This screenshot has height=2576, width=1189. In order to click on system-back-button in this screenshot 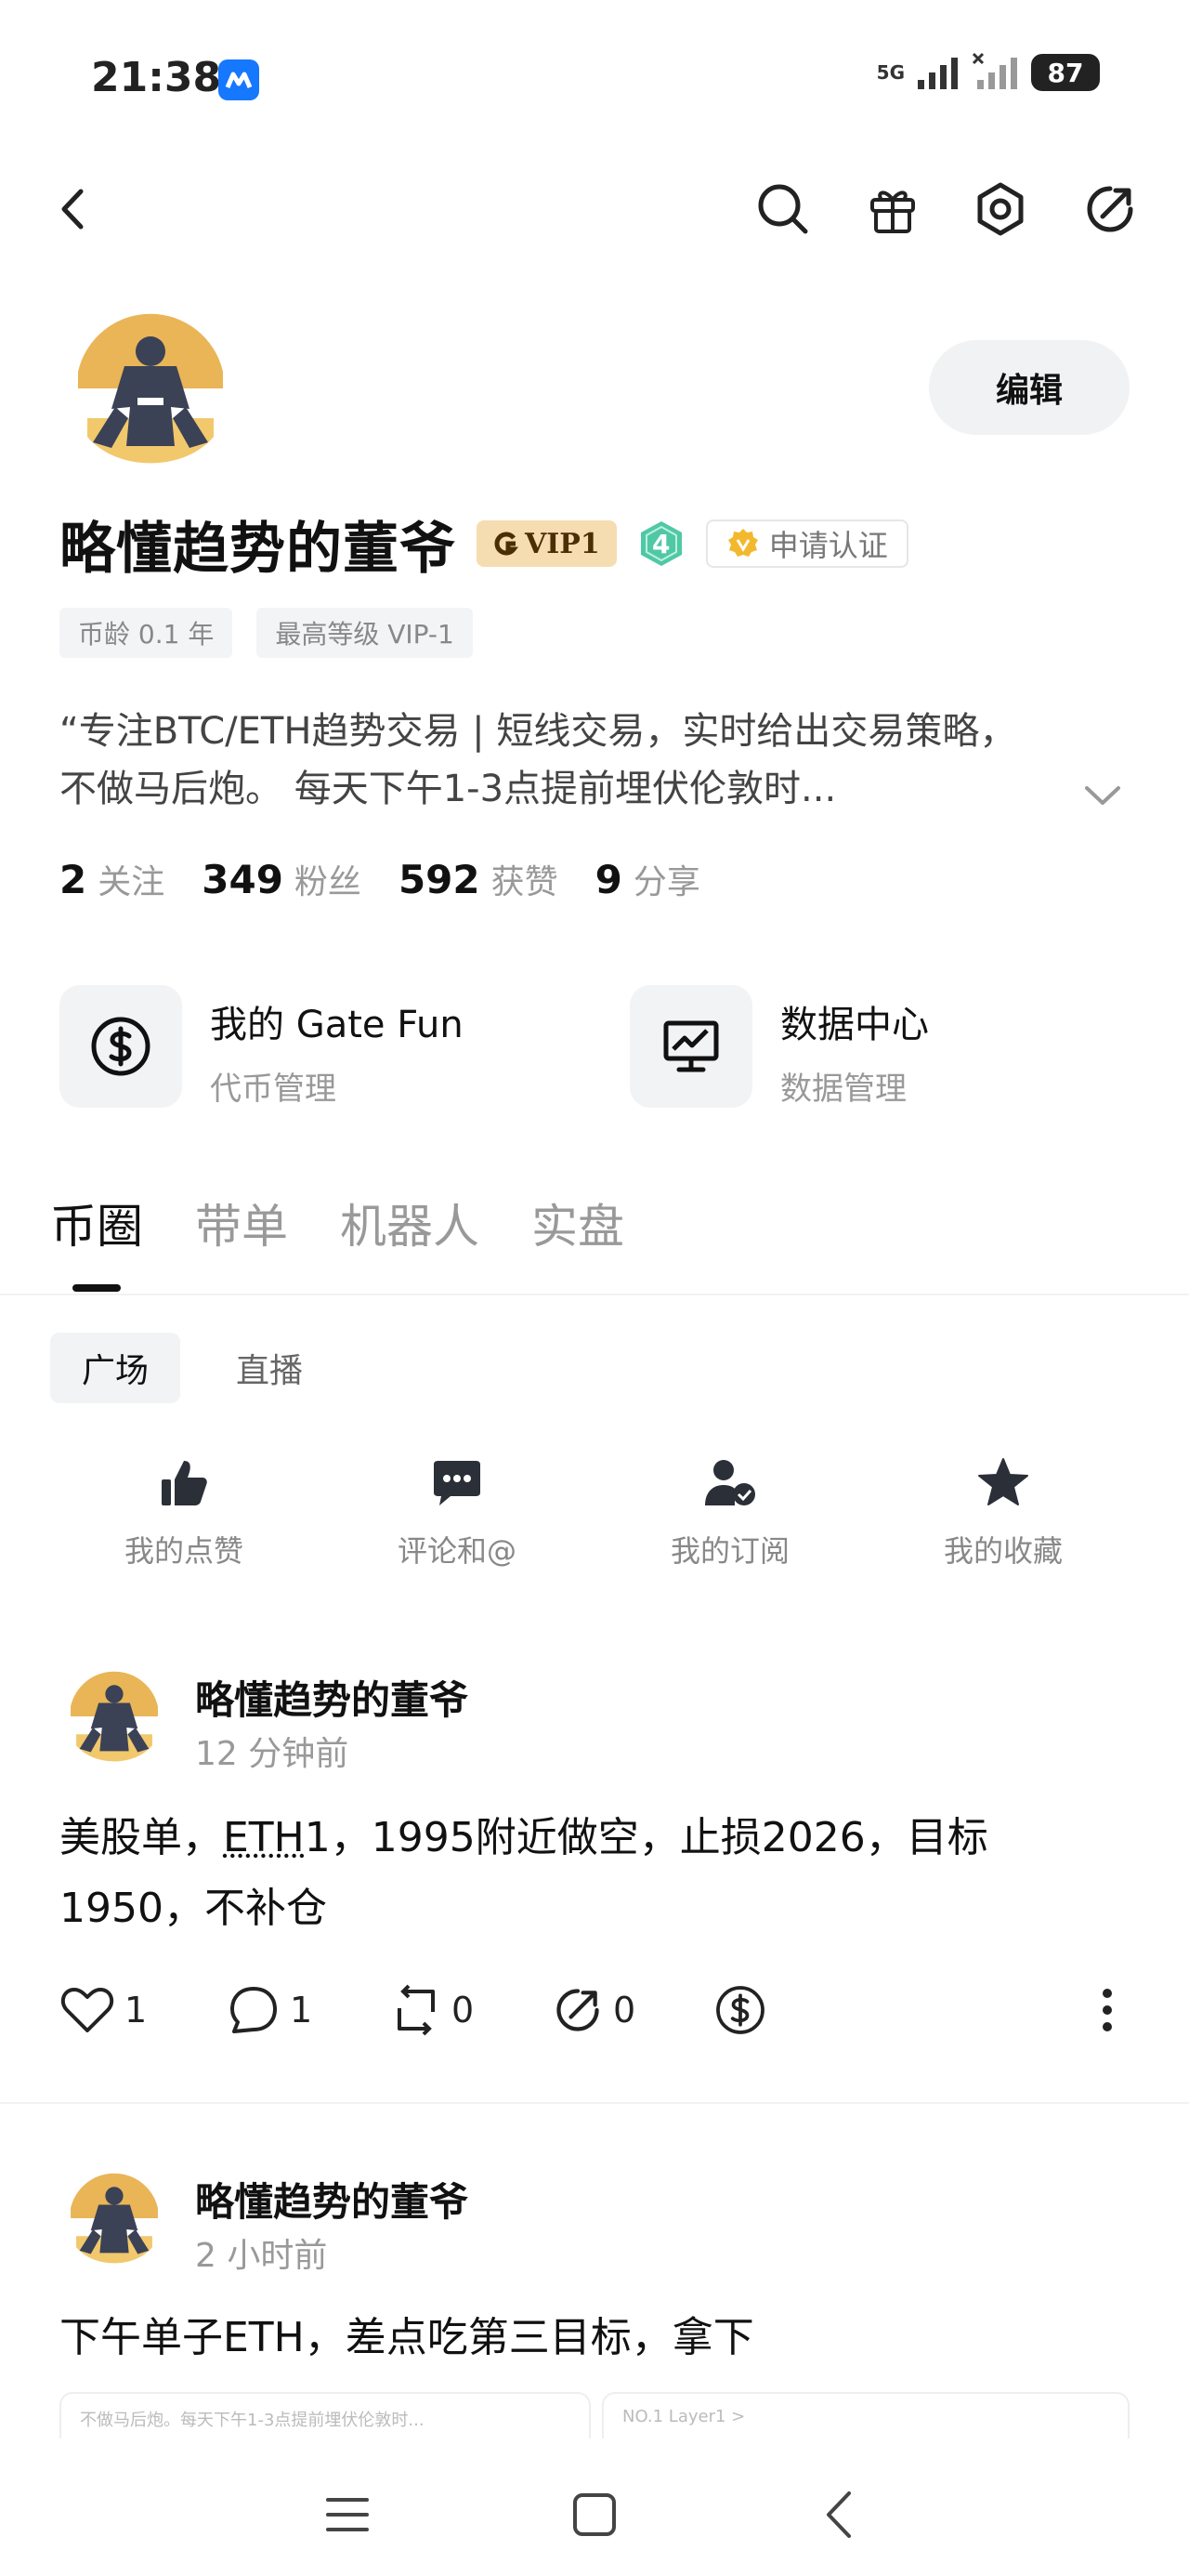, I will do `click(840, 2515)`.